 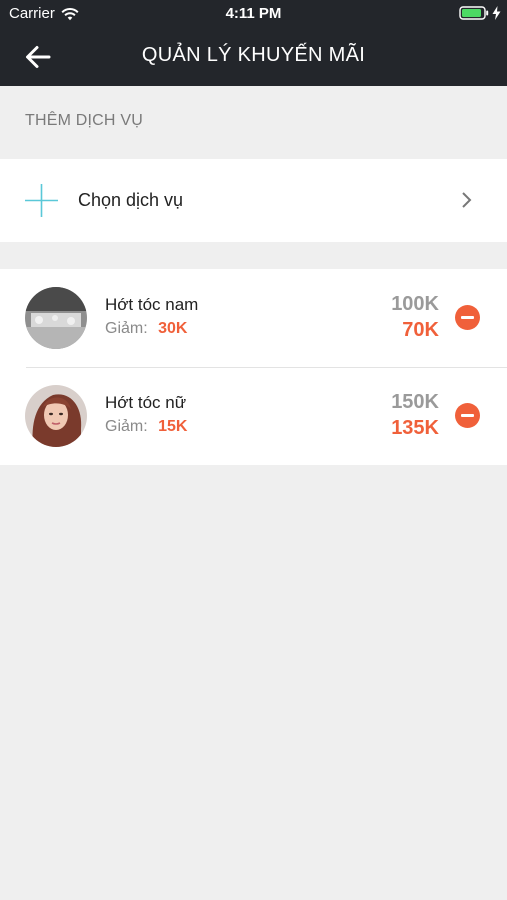 I want to click on status-bar: Carrier 4:11 PM, so click(x=253, y=14).